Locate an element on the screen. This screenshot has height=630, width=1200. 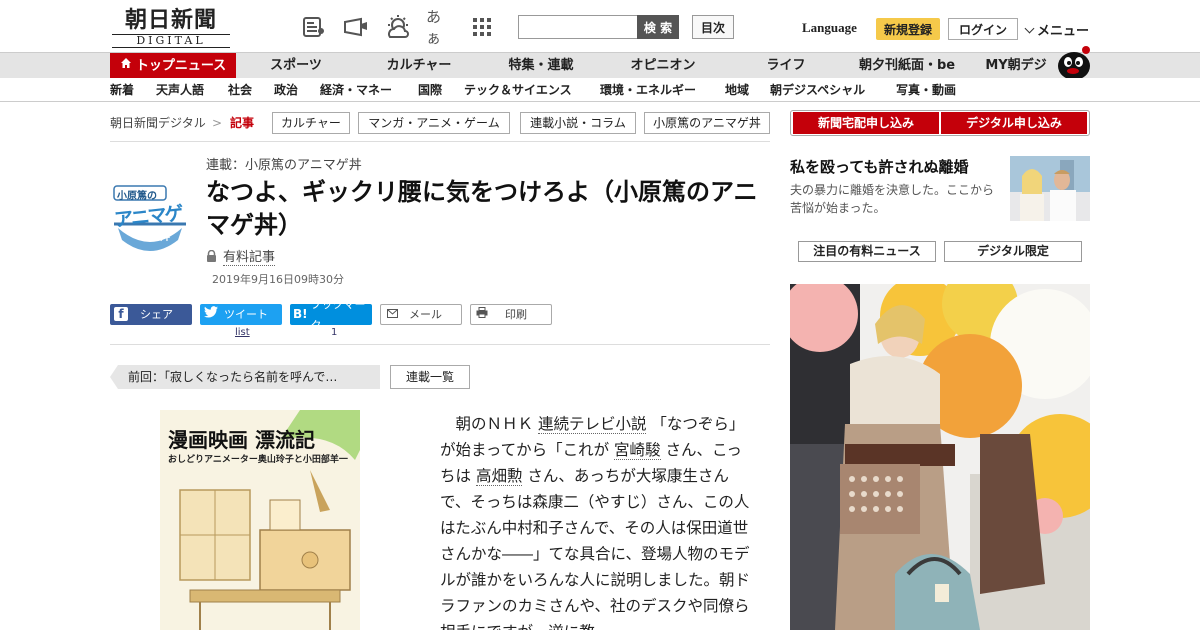
weather-icon is located at coordinates (398, 27).